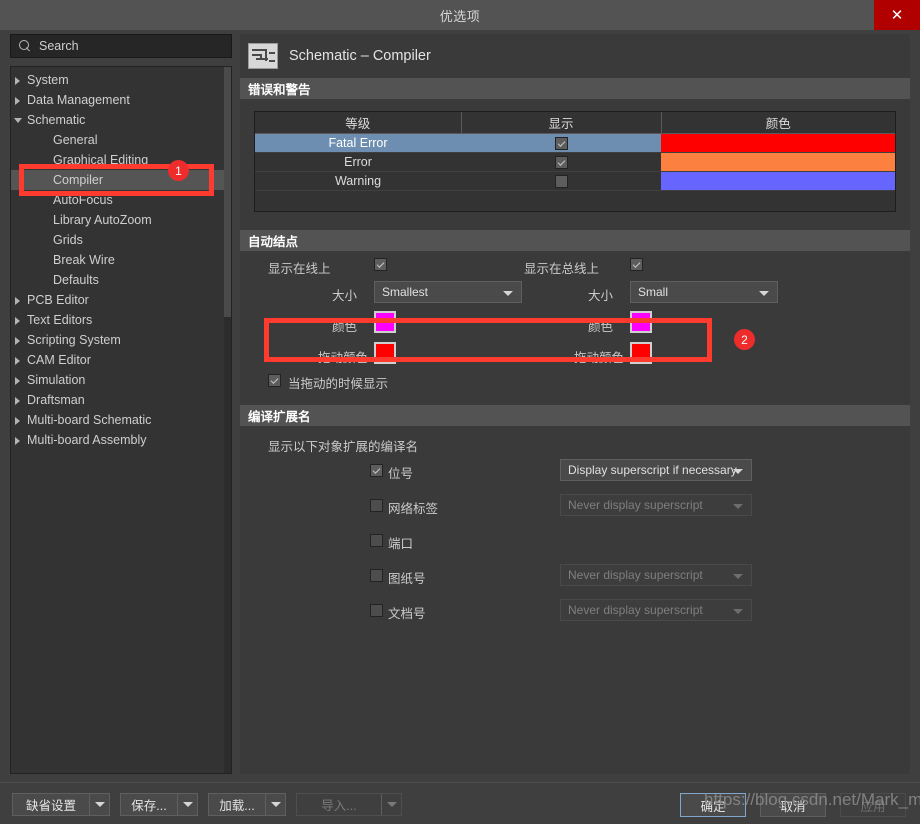 The height and width of the screenshot is (824, 920). I want to click on wire-color-swatch, so click(385, 321).